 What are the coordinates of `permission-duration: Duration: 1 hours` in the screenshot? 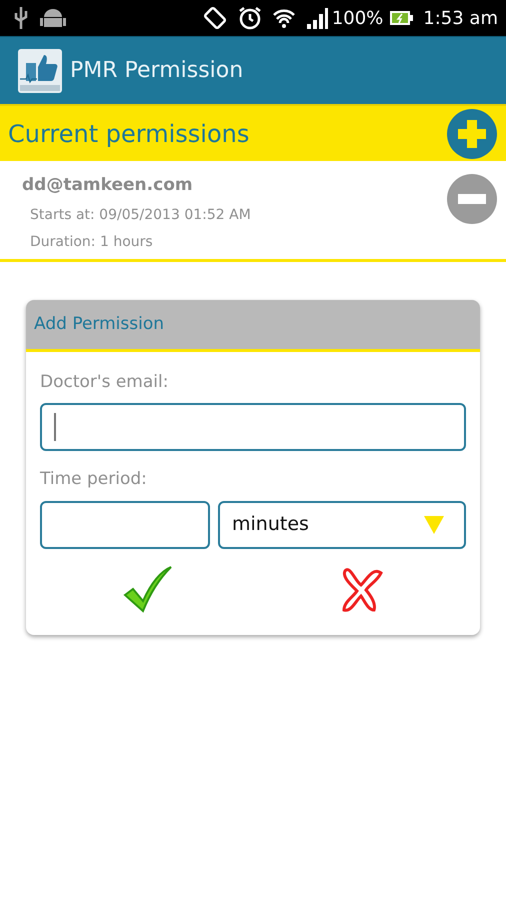 It's located at (91, 242).